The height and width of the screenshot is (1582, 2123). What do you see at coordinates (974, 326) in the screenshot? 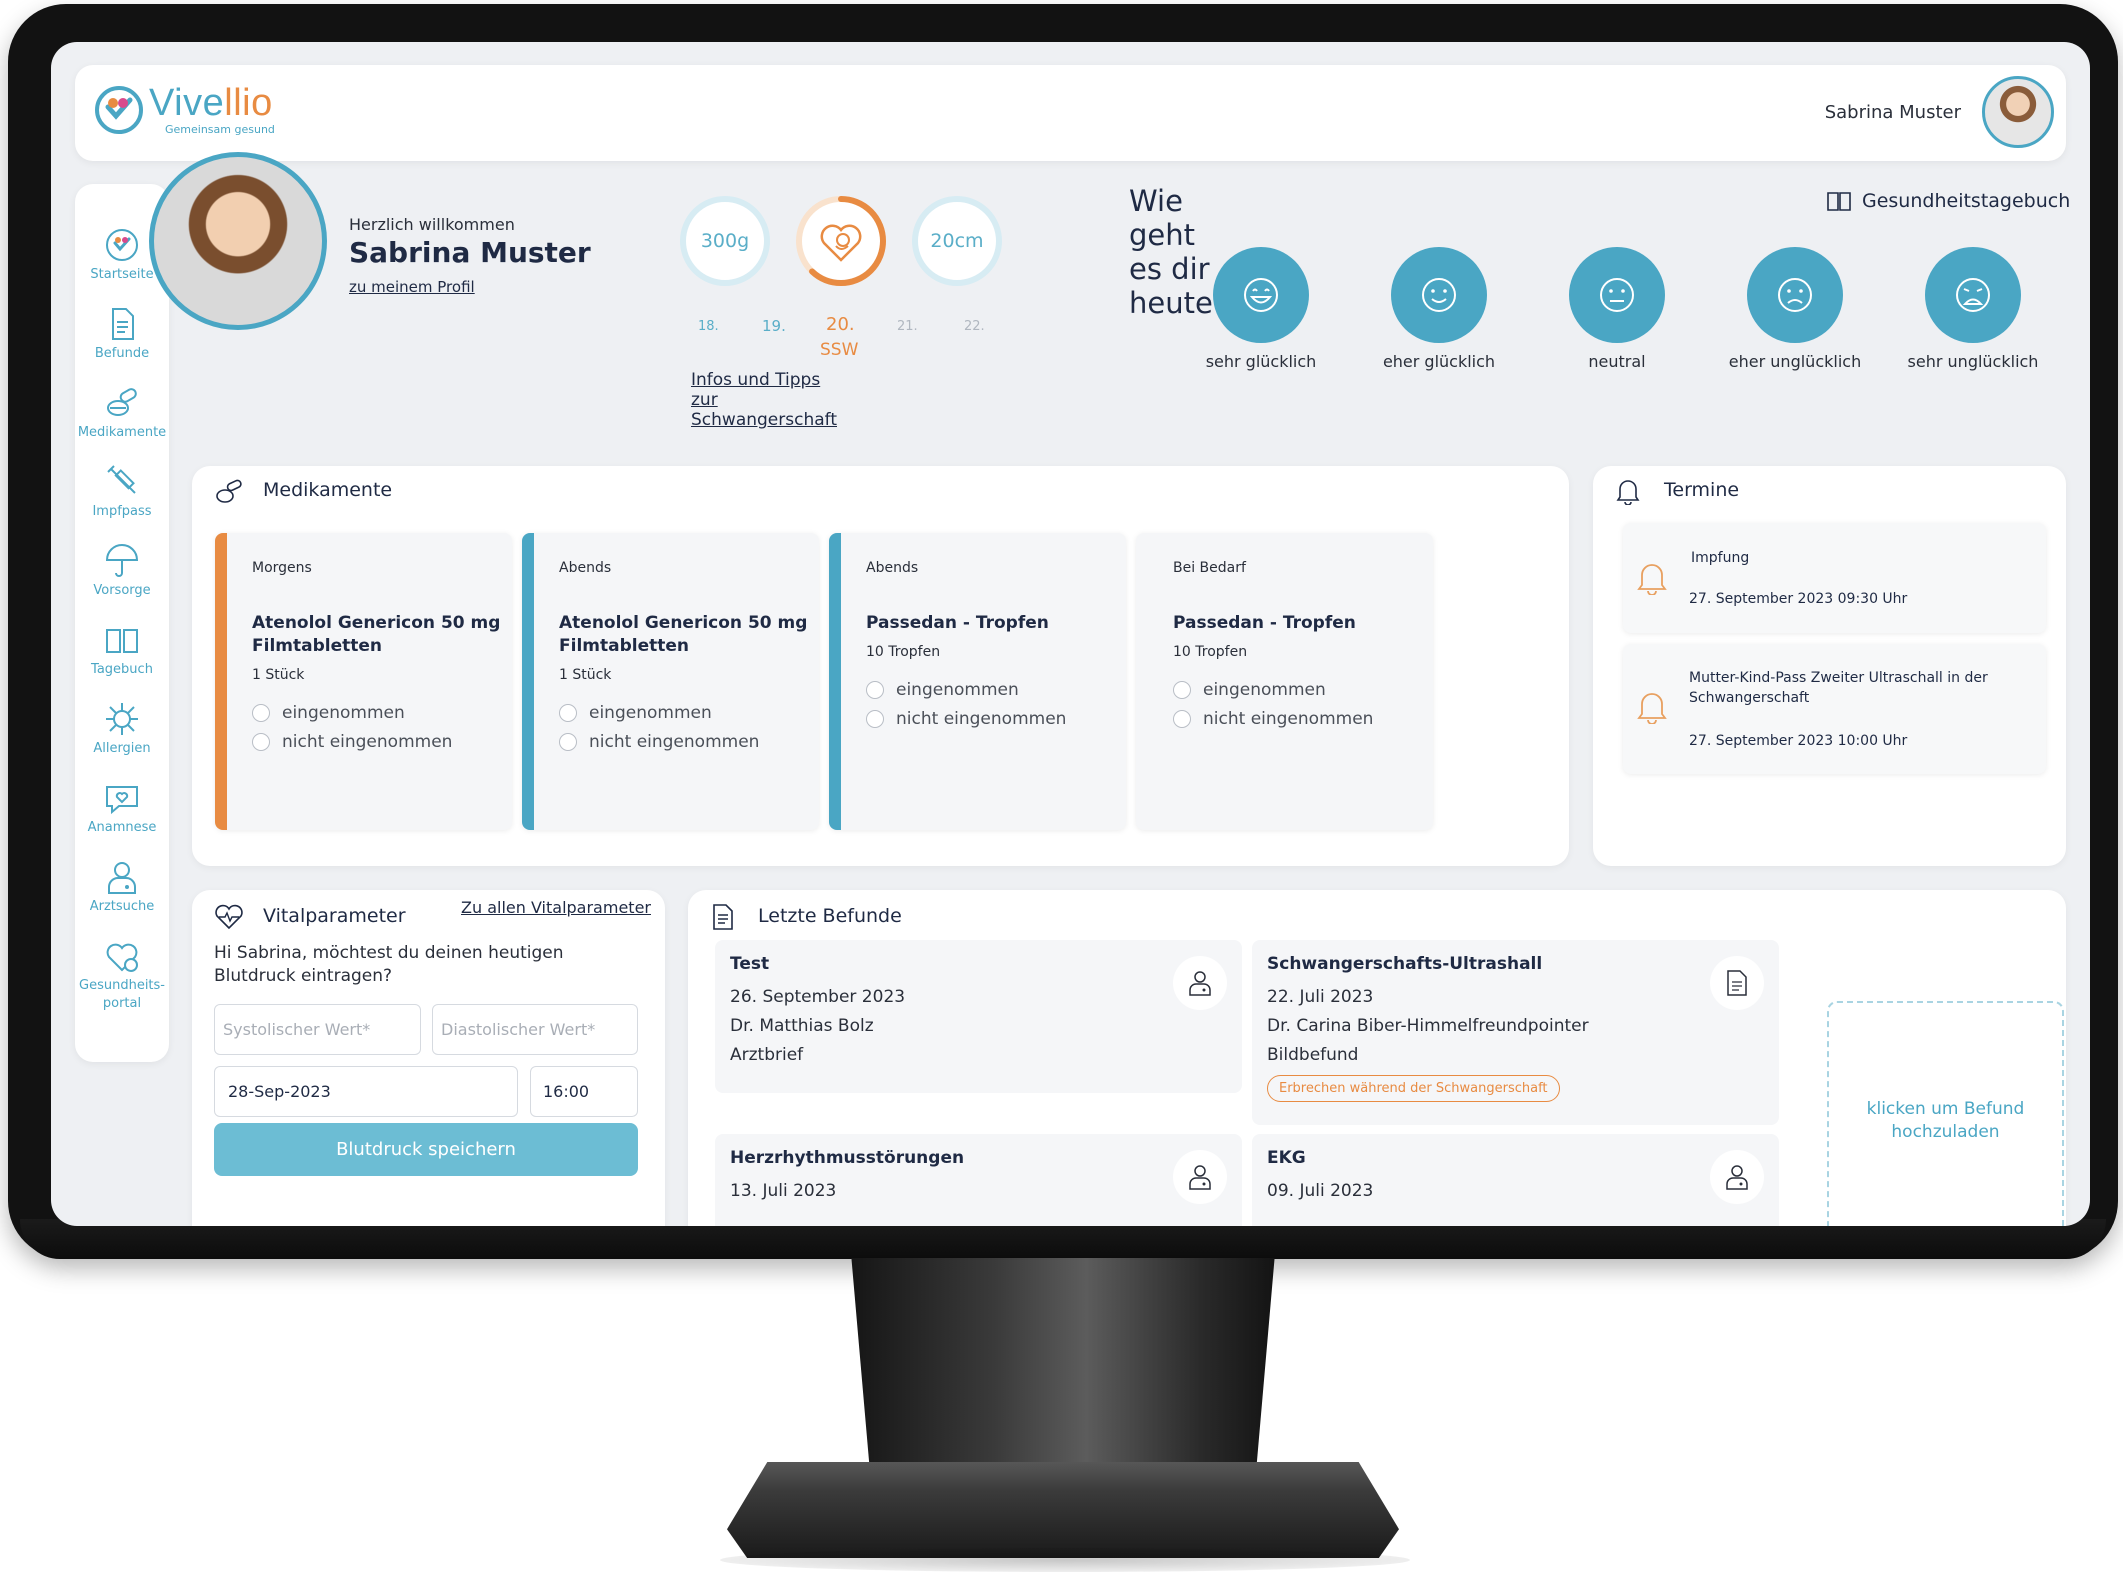
I see `week-22: 22.` at bounding box center [974, 326].